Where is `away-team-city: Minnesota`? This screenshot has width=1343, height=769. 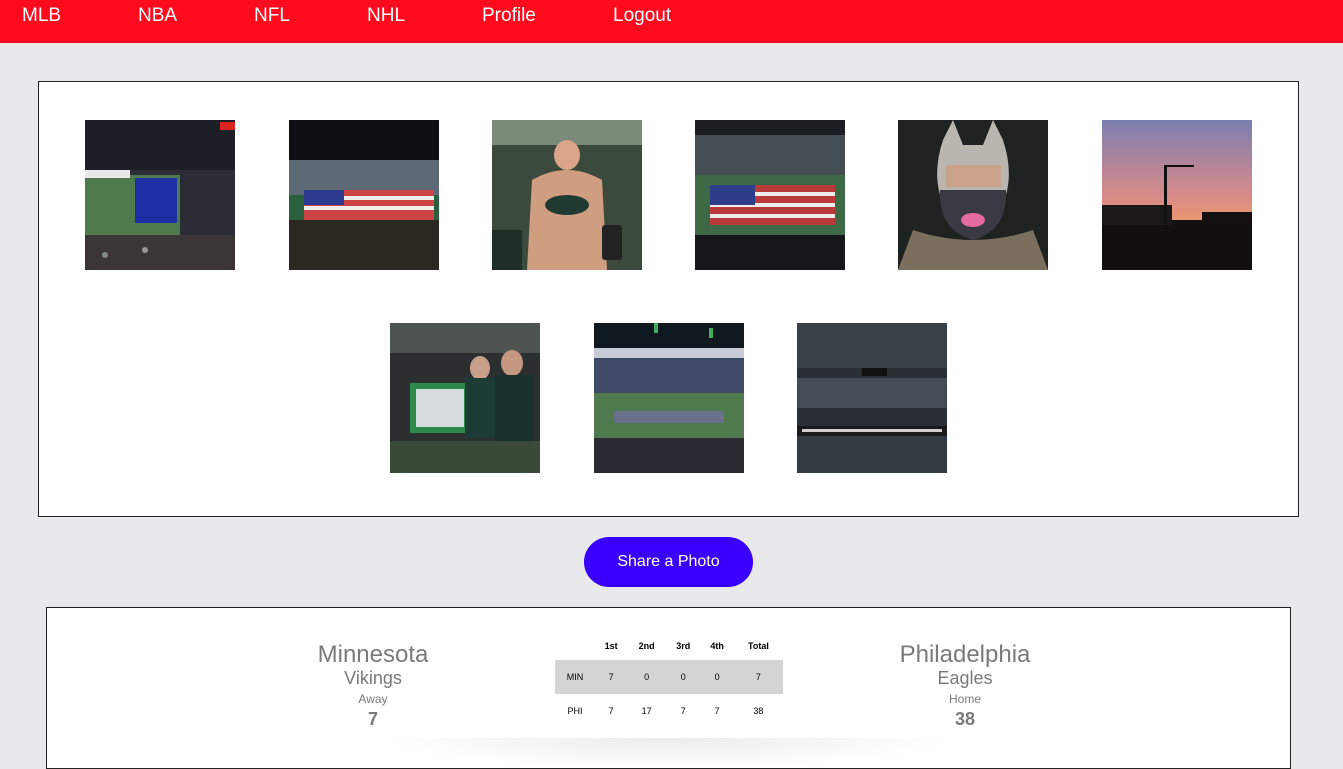
away-team-city: Minnesota is located at coordinates (373, 654).